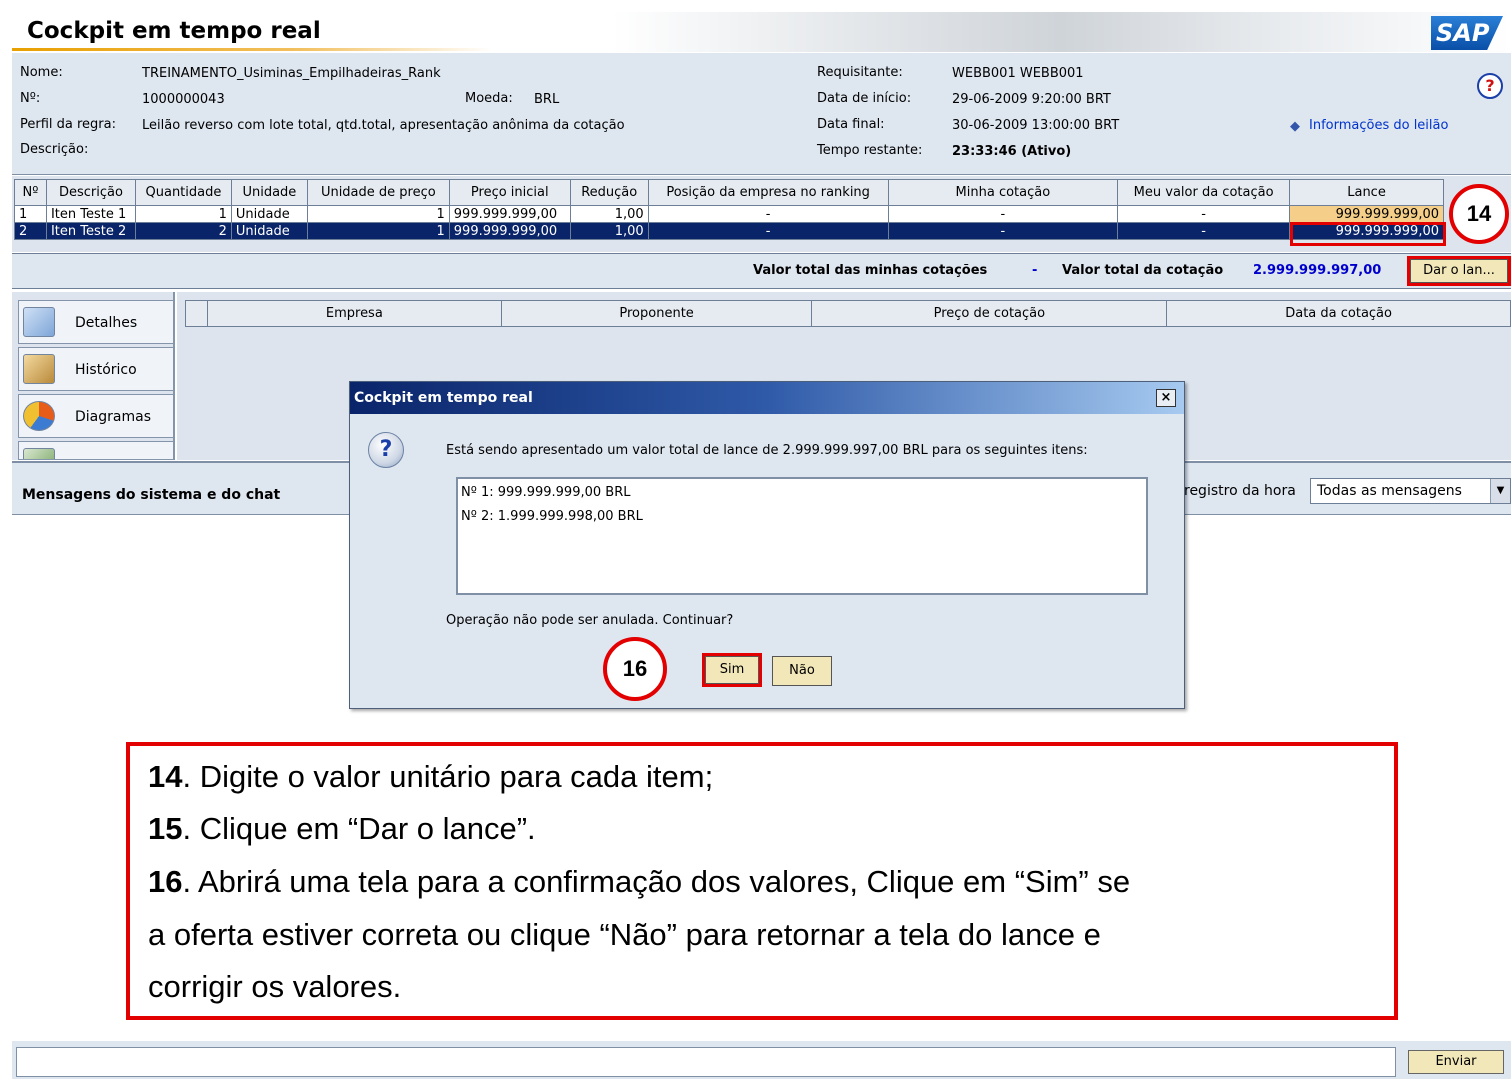 The height and width of the screenshot is (1079, 1511). What do you see at coordinates (183, 231) in the screenshot?
I see `cell-quantidade: 2` at bounding box center [183, 231].